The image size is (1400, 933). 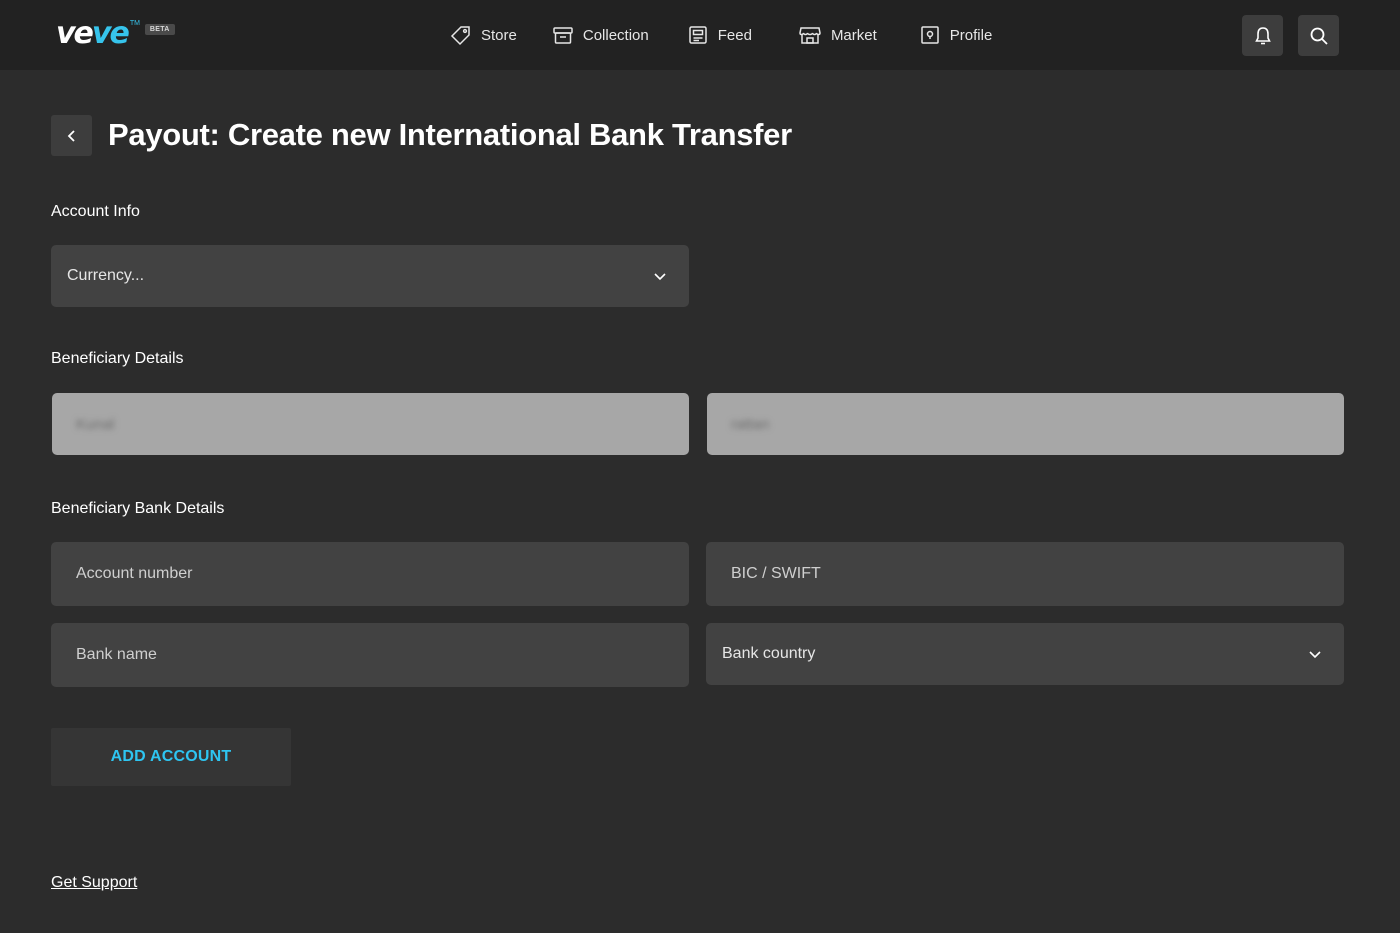 I want to click on veve-logo: veve TM BETA, so click(x=115, y=34).